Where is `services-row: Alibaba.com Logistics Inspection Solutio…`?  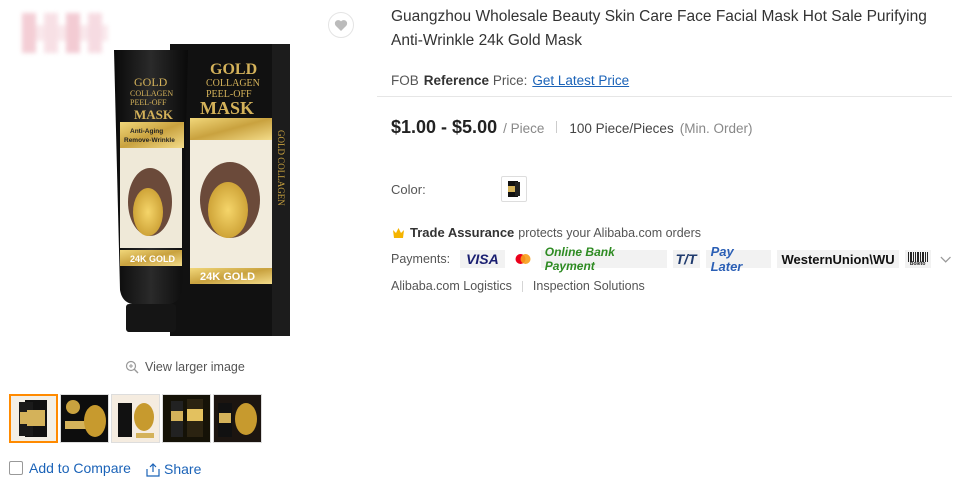 services-row: Alibaba.com Logistics Inspection Solutio… is located at coordinates (518, 286).